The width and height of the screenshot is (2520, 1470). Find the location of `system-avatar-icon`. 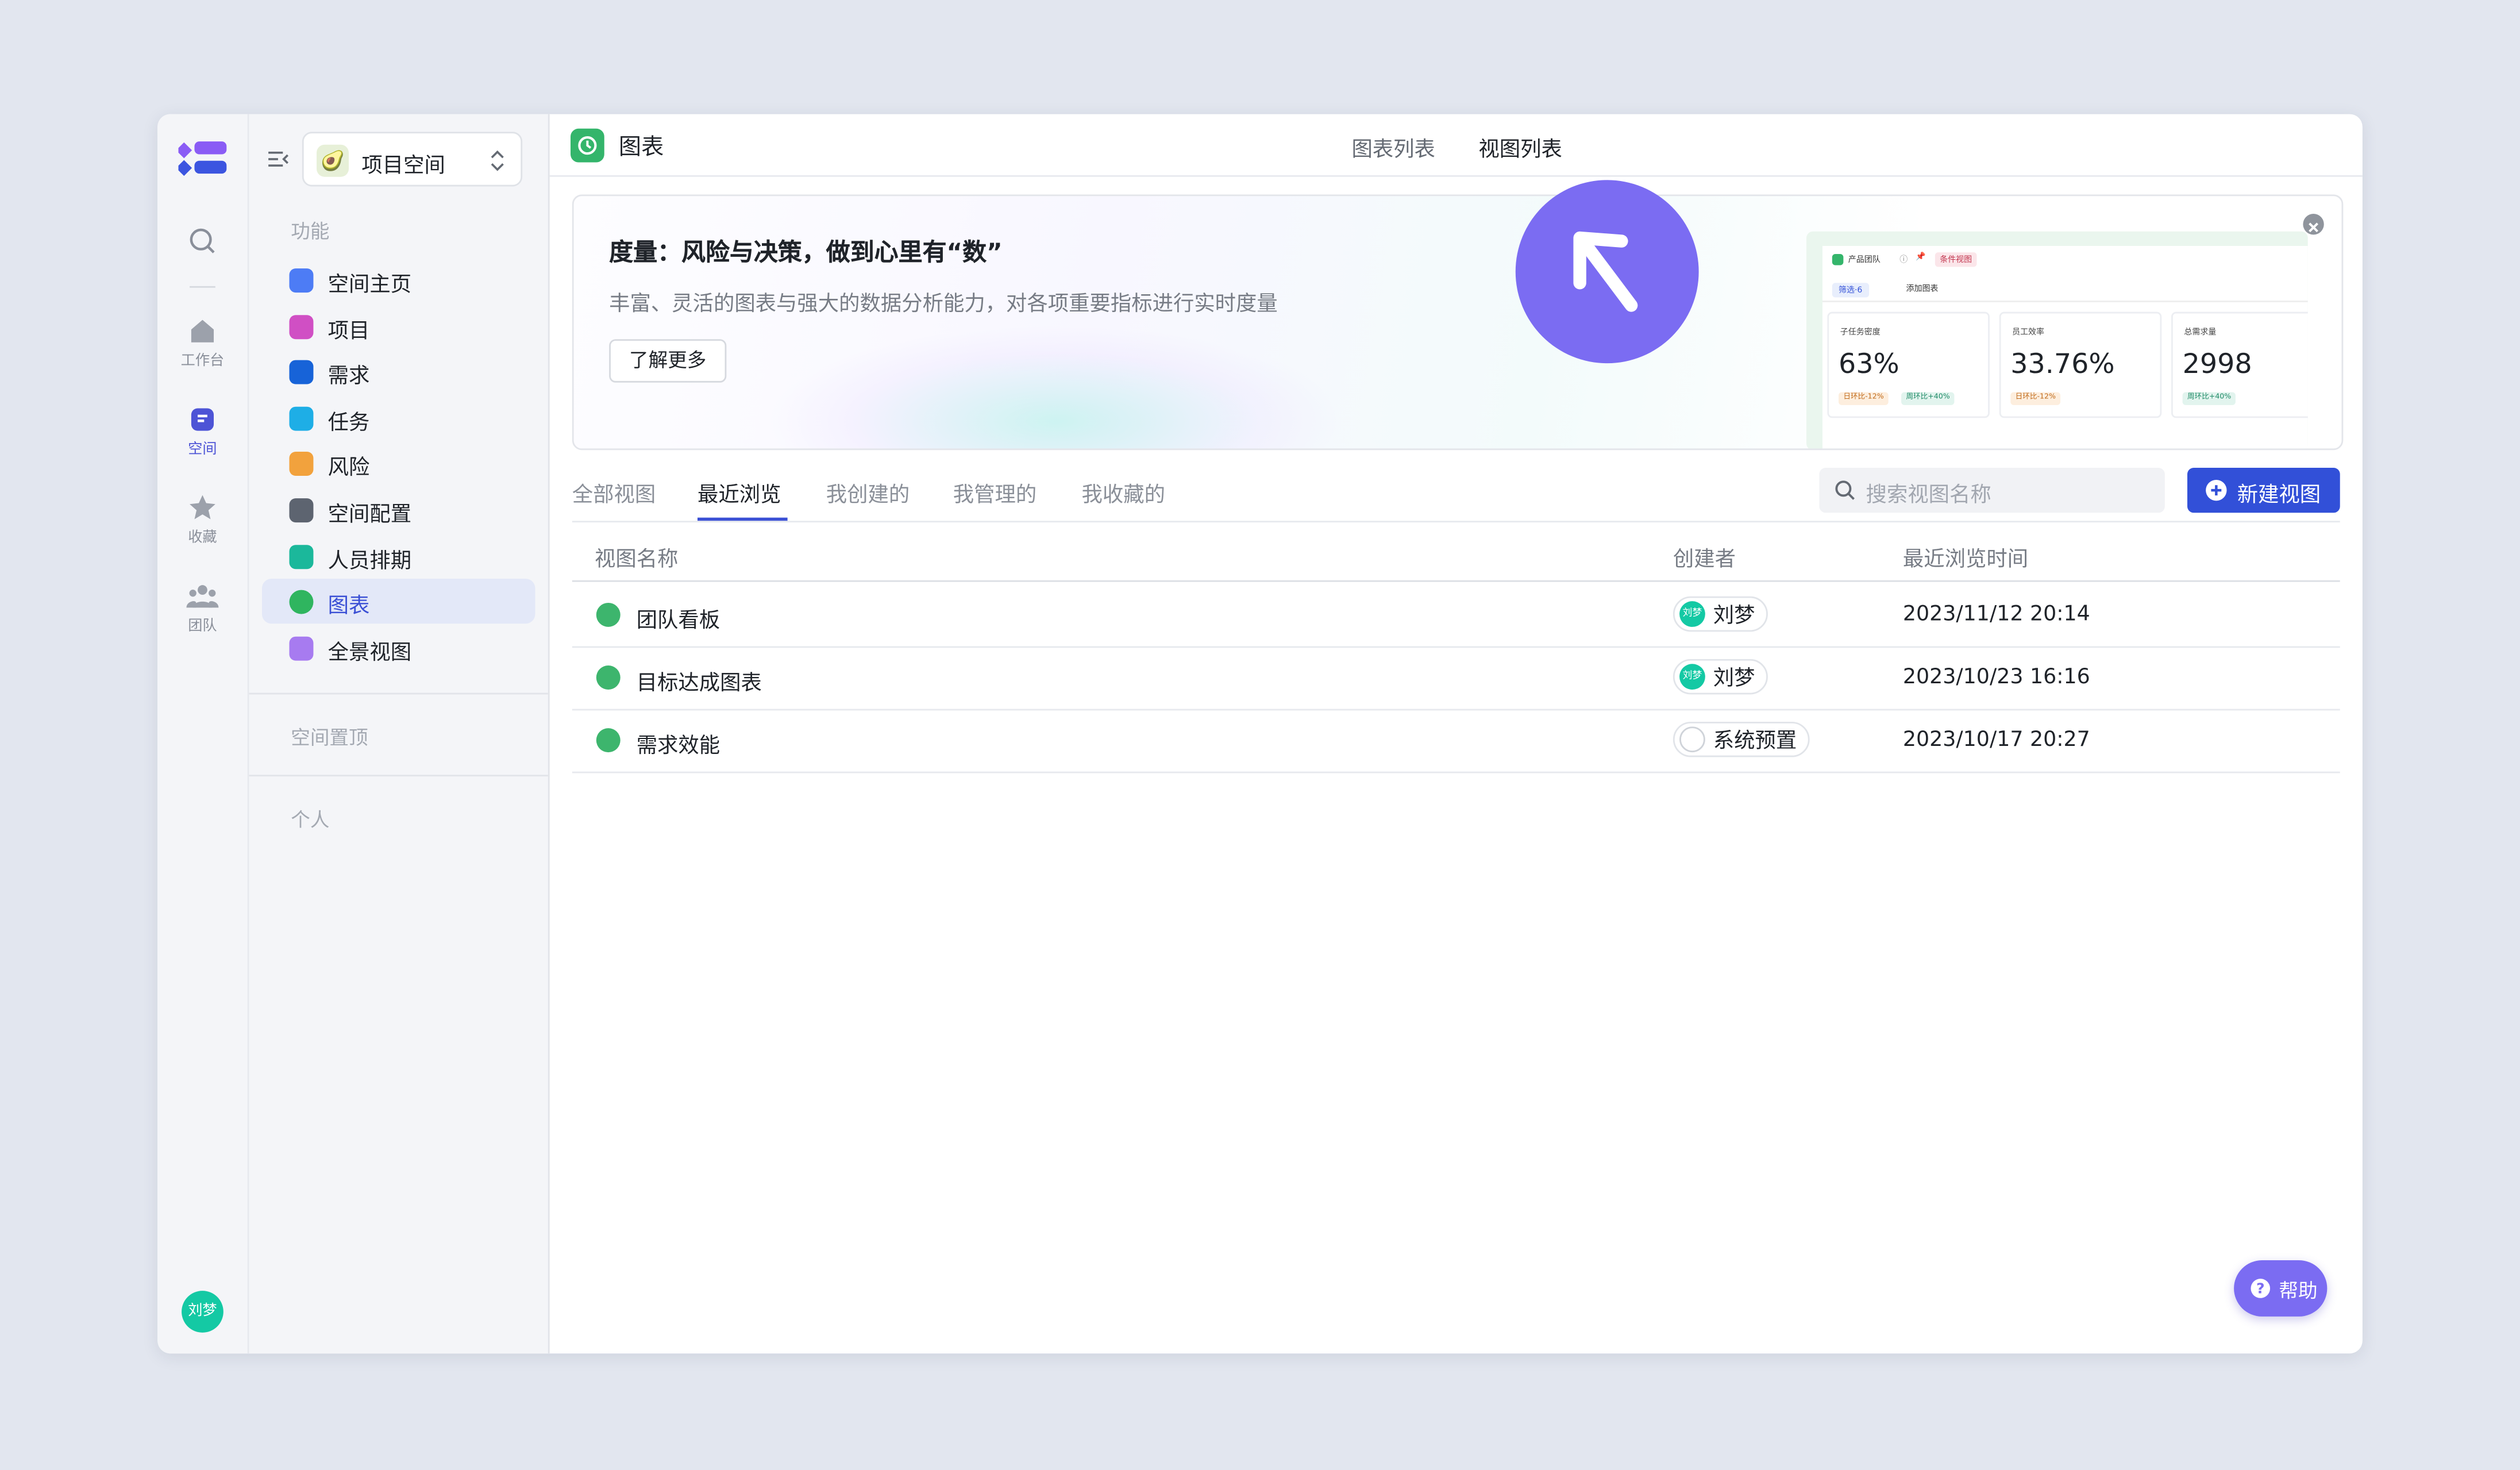

system-avatar-icon is located at coordinates (1692, 739).